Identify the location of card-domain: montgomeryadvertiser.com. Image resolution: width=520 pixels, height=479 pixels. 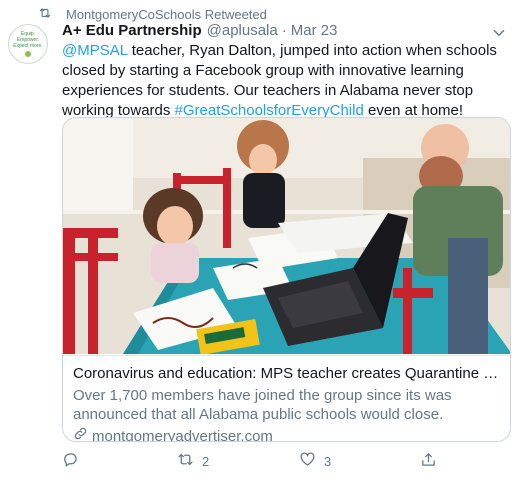
(287, 434).